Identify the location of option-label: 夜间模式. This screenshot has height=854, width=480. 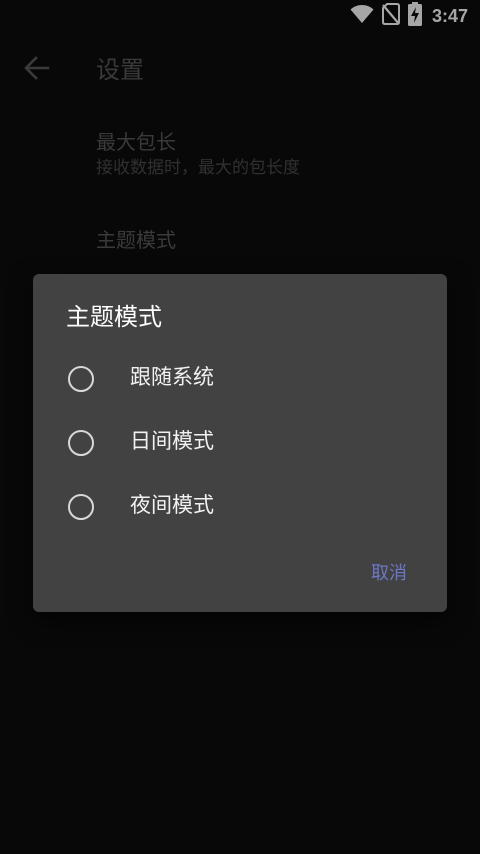
(172, 505).